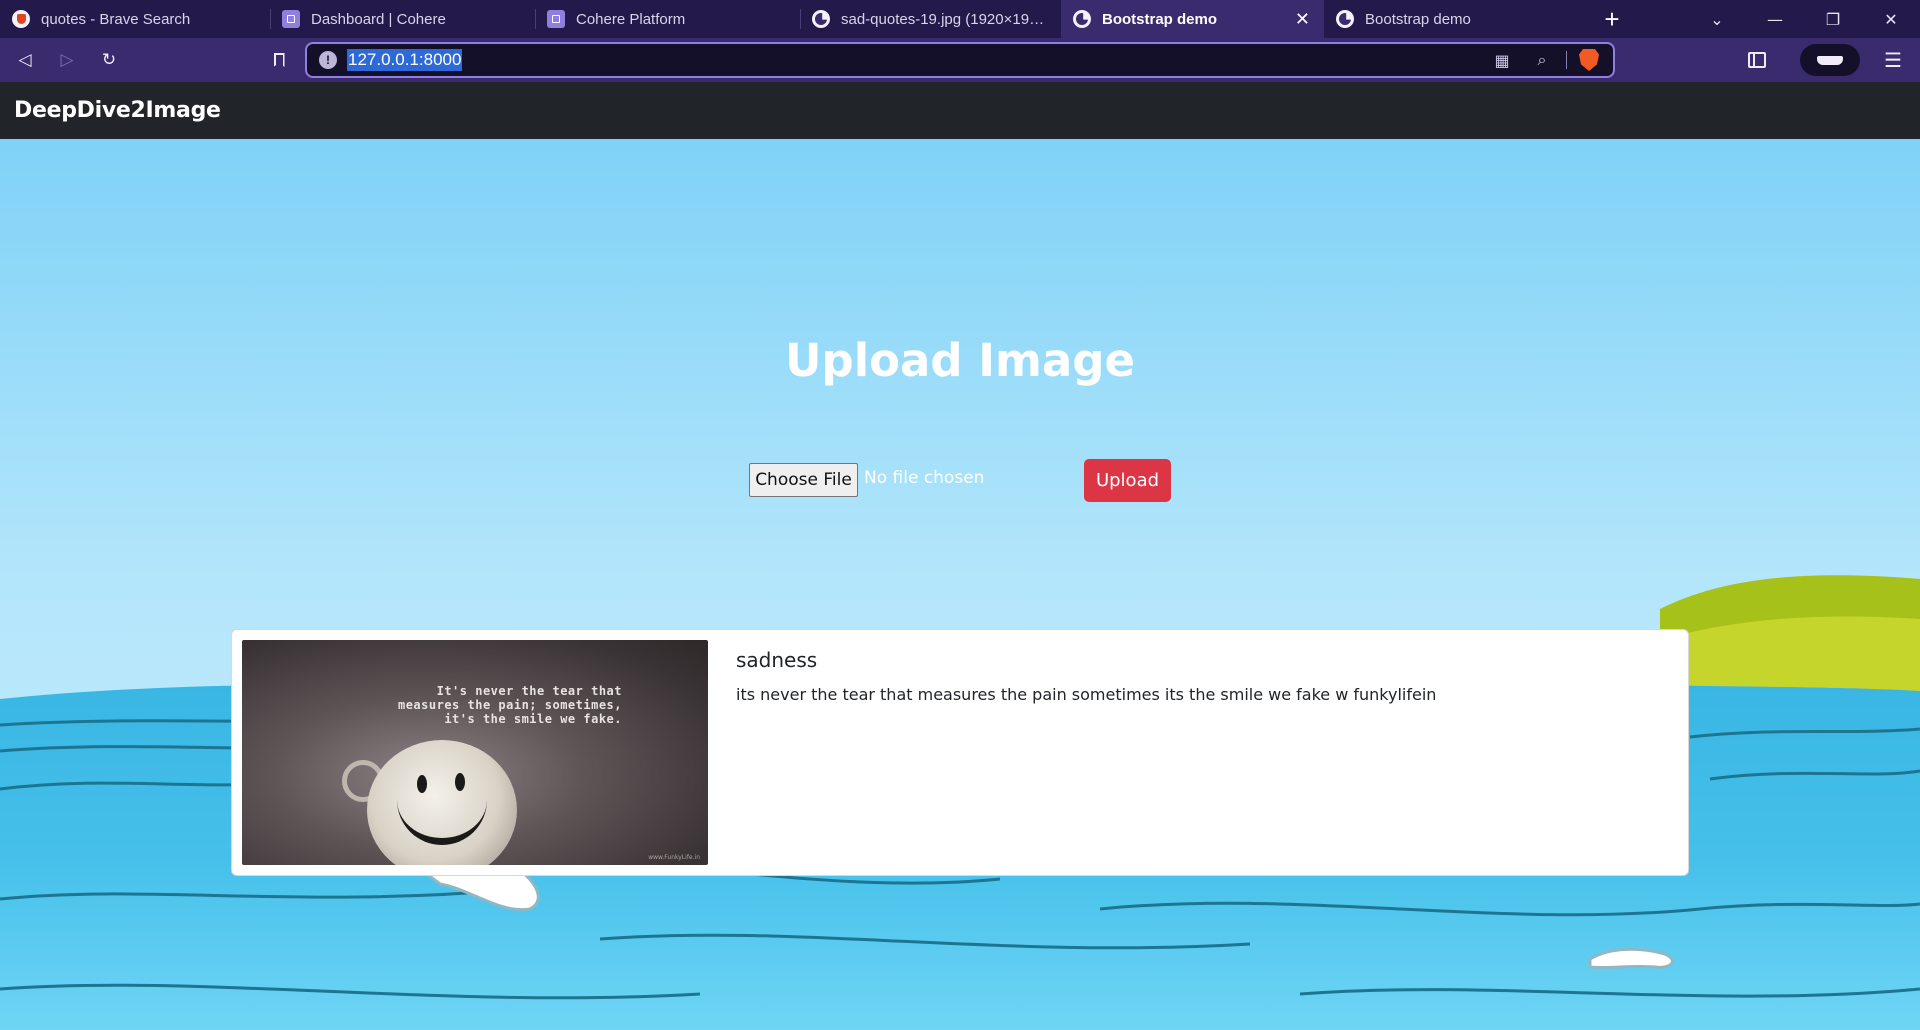 The width and height of the screenshot is (1920, 1030). I want to click on choose-file-button: Choose File, so click(803, 480).